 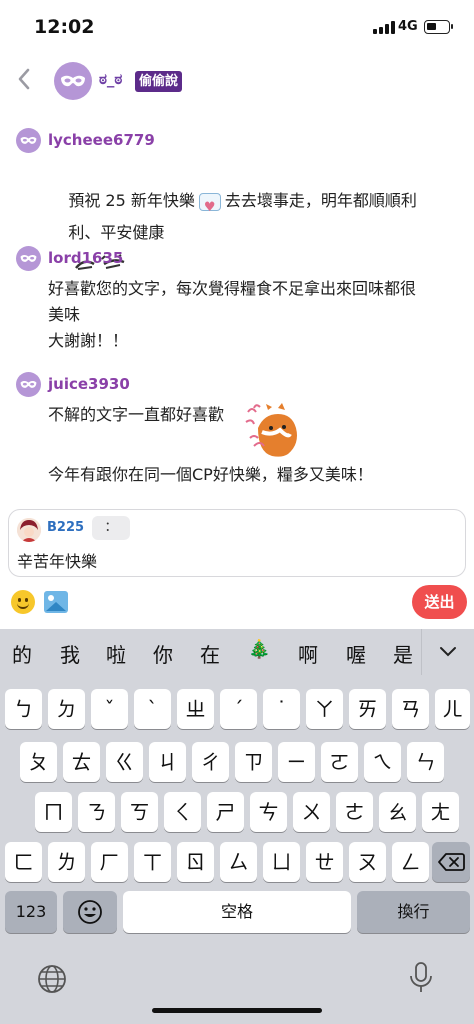 I want to click on candidate-word: 啊, so click(x=308, y=653).